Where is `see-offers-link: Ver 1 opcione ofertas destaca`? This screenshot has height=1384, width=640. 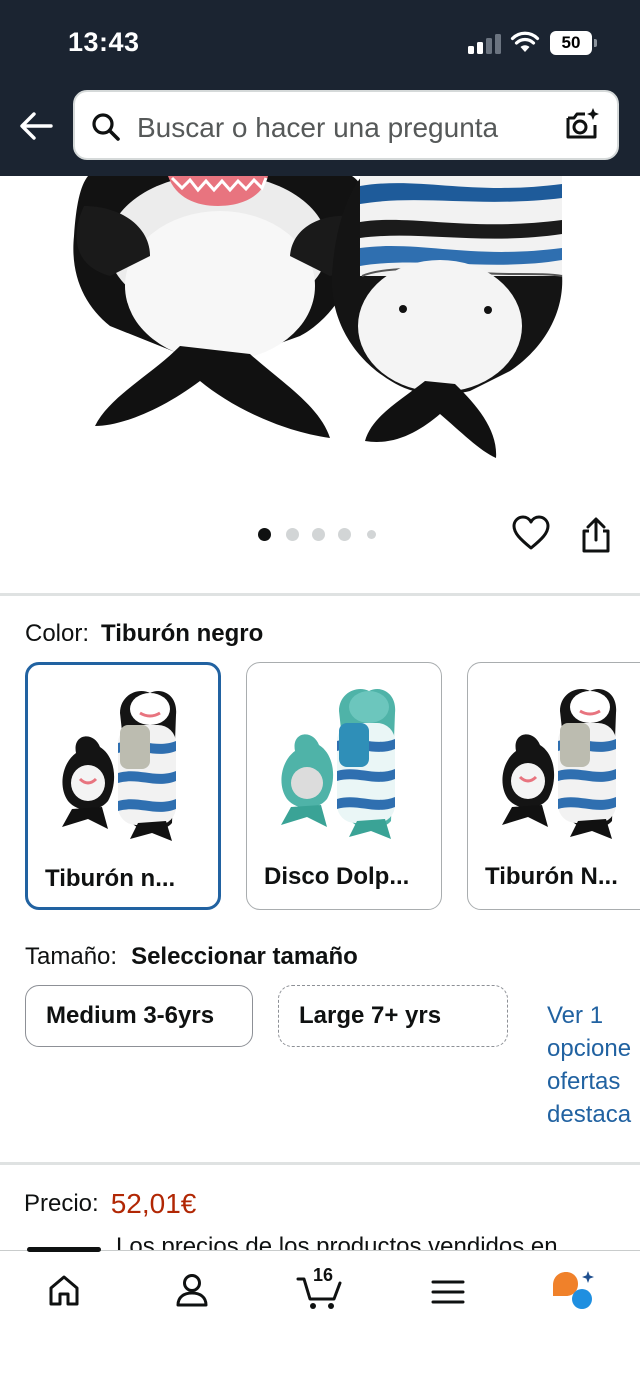
see-offers-link: Ver 1 opcione ofertas destaca is located at coordinates (593, 1065).